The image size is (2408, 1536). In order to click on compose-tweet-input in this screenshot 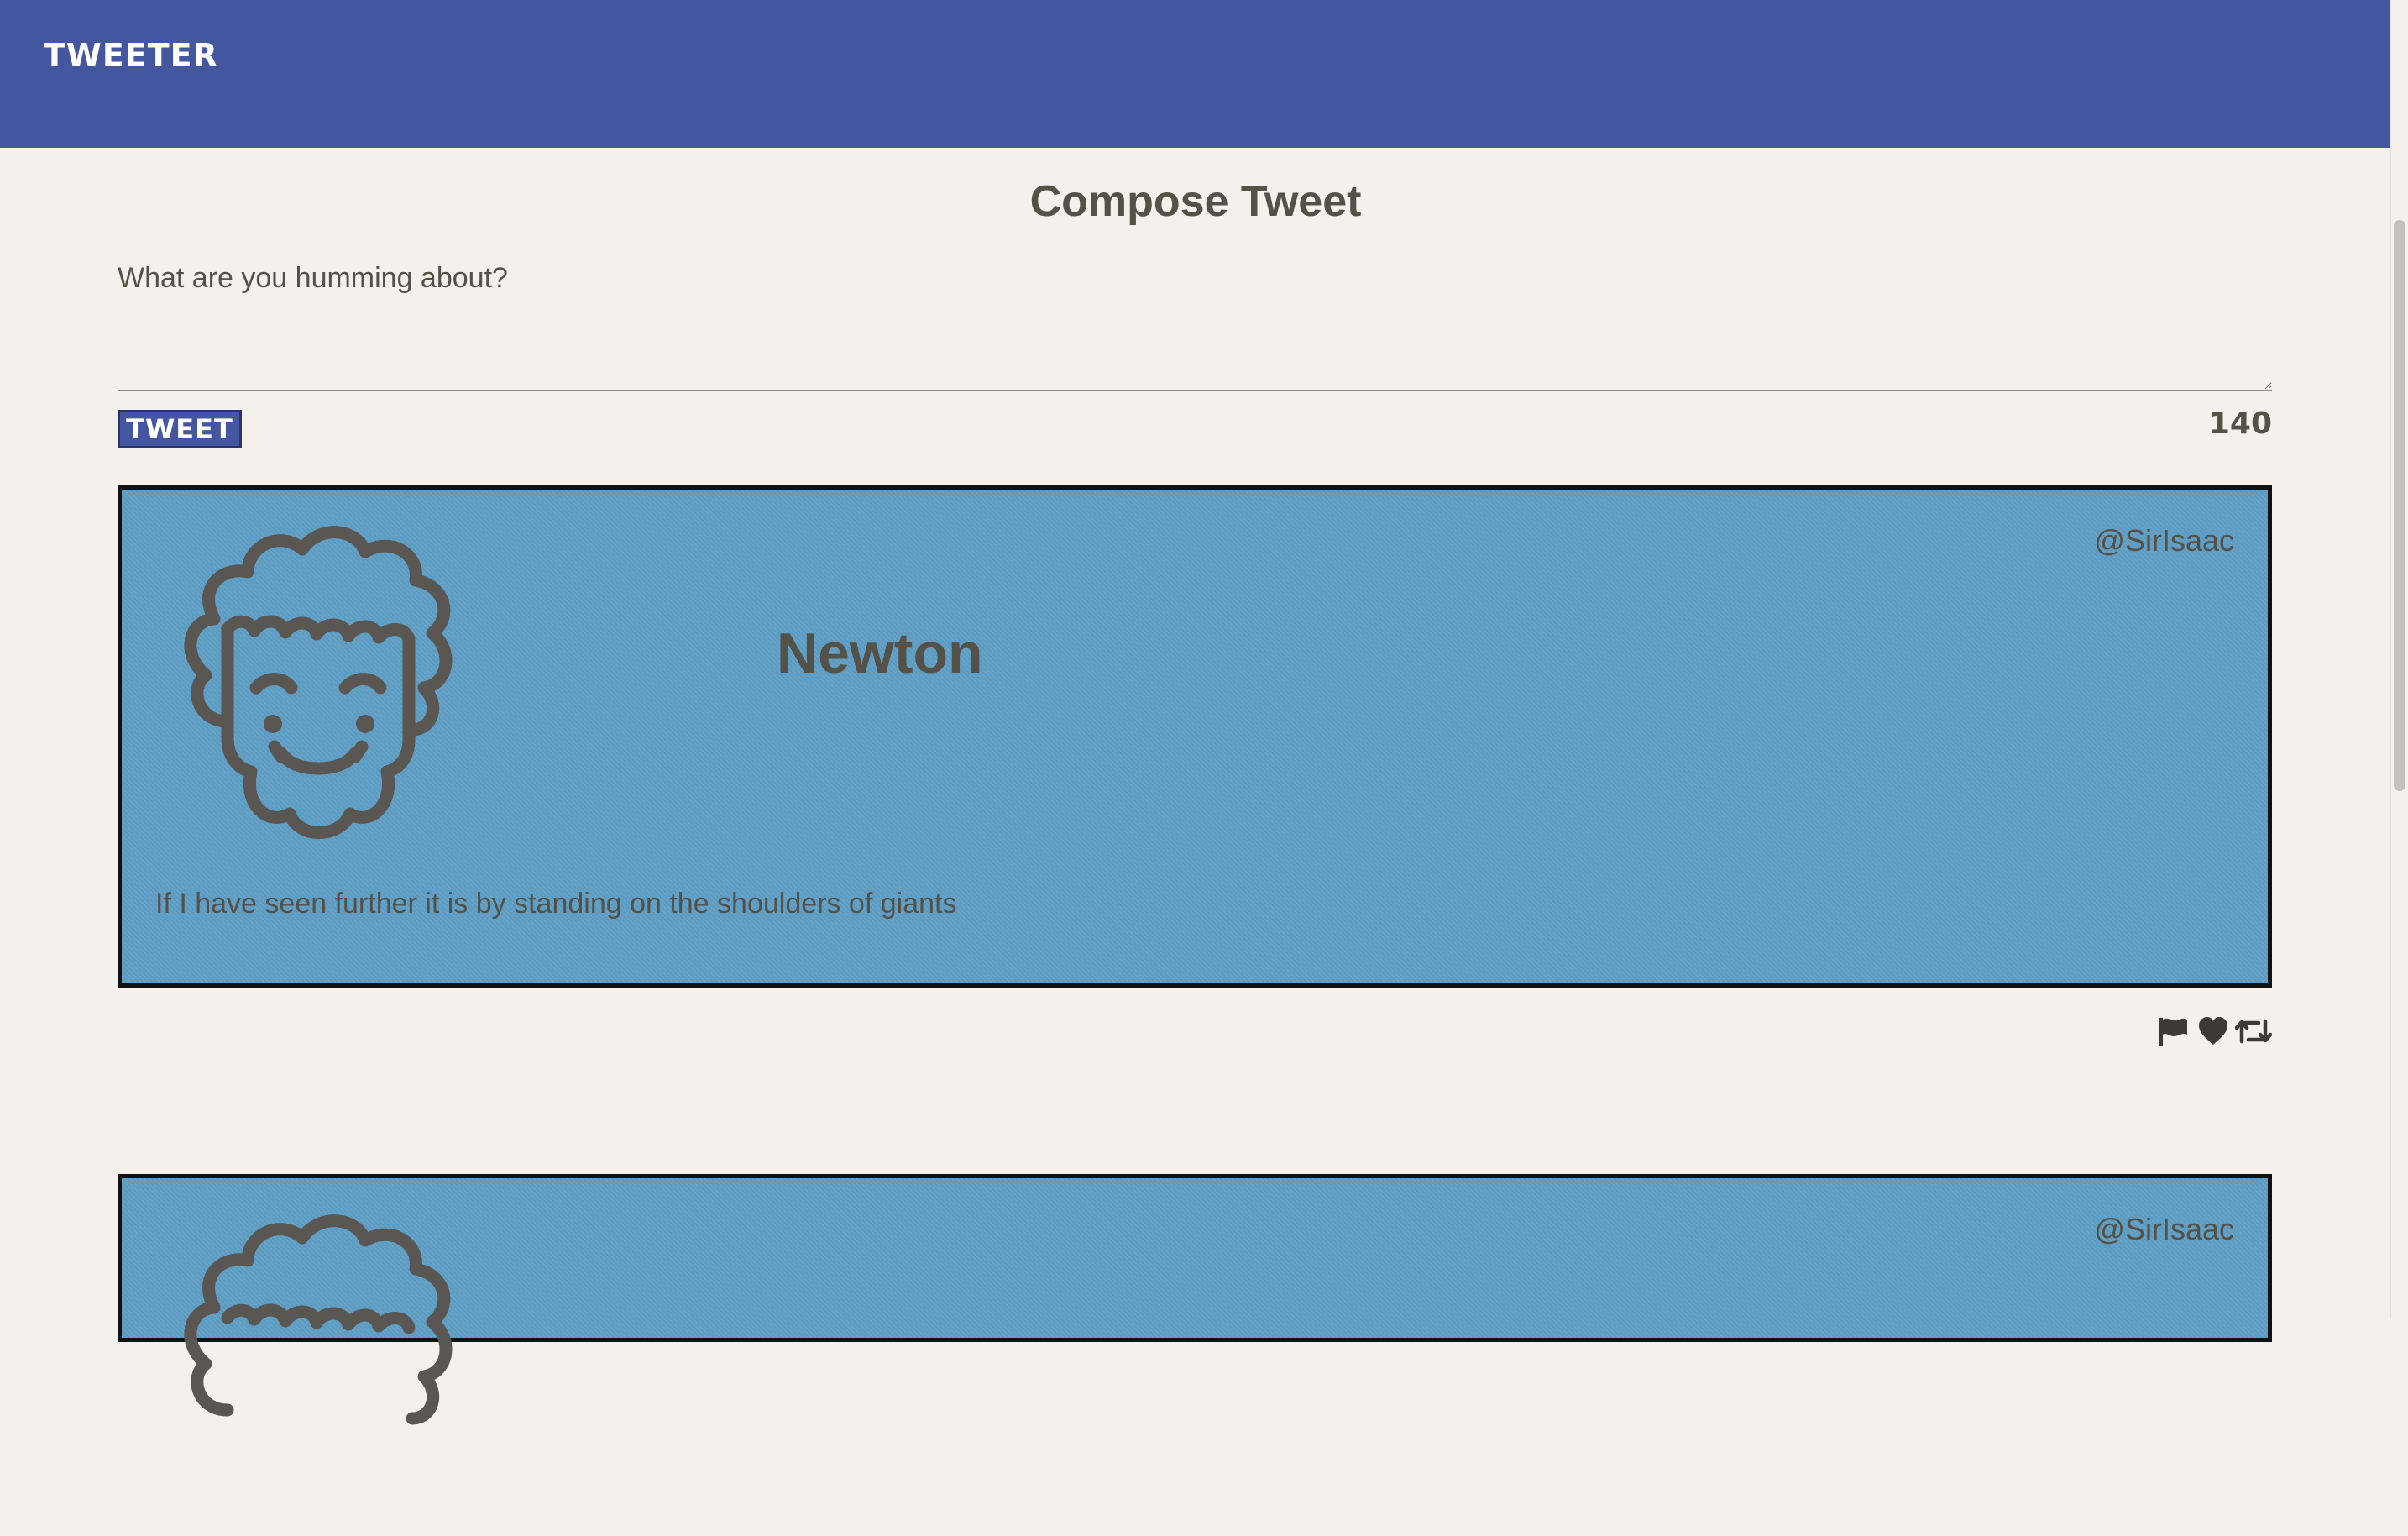, I will do `click(1195, 326)`.